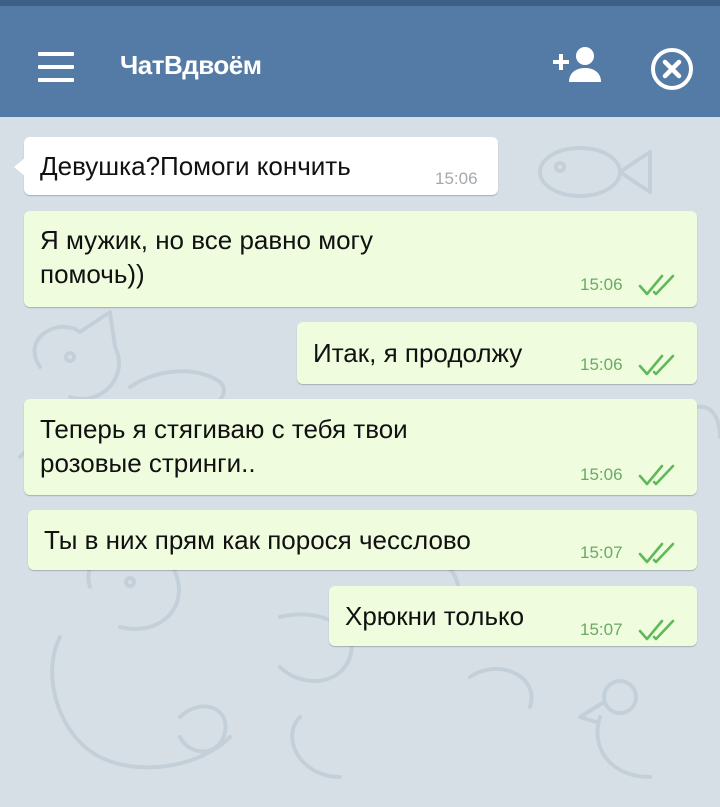 The image size is (720, 807). I want to click on message-text-line: Девушка?Помоги кончить, so click(195, 166).